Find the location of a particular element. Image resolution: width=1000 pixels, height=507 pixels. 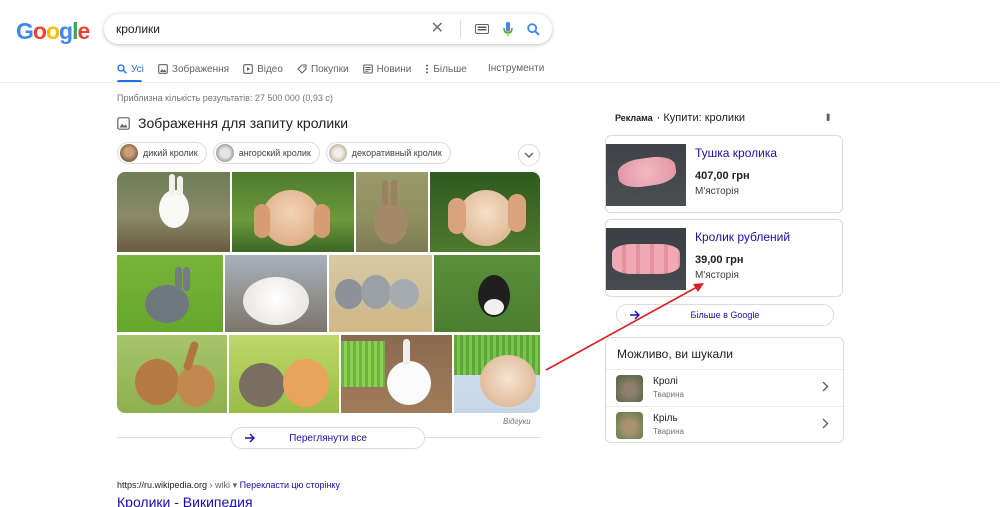

view-all-label: Переглянути все is located at coordinates (328, 438).